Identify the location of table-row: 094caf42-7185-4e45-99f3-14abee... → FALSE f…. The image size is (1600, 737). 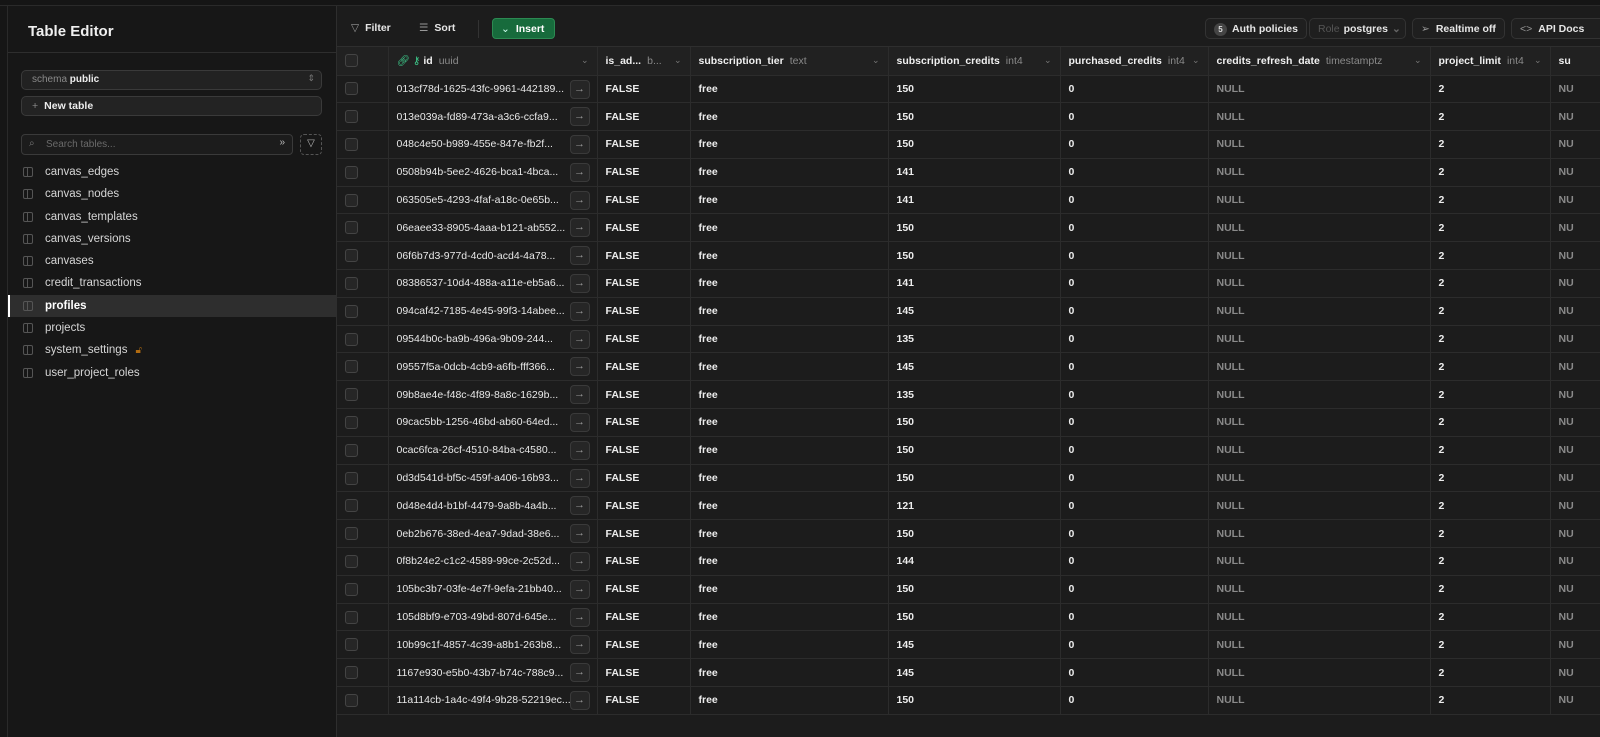
(968, 311).